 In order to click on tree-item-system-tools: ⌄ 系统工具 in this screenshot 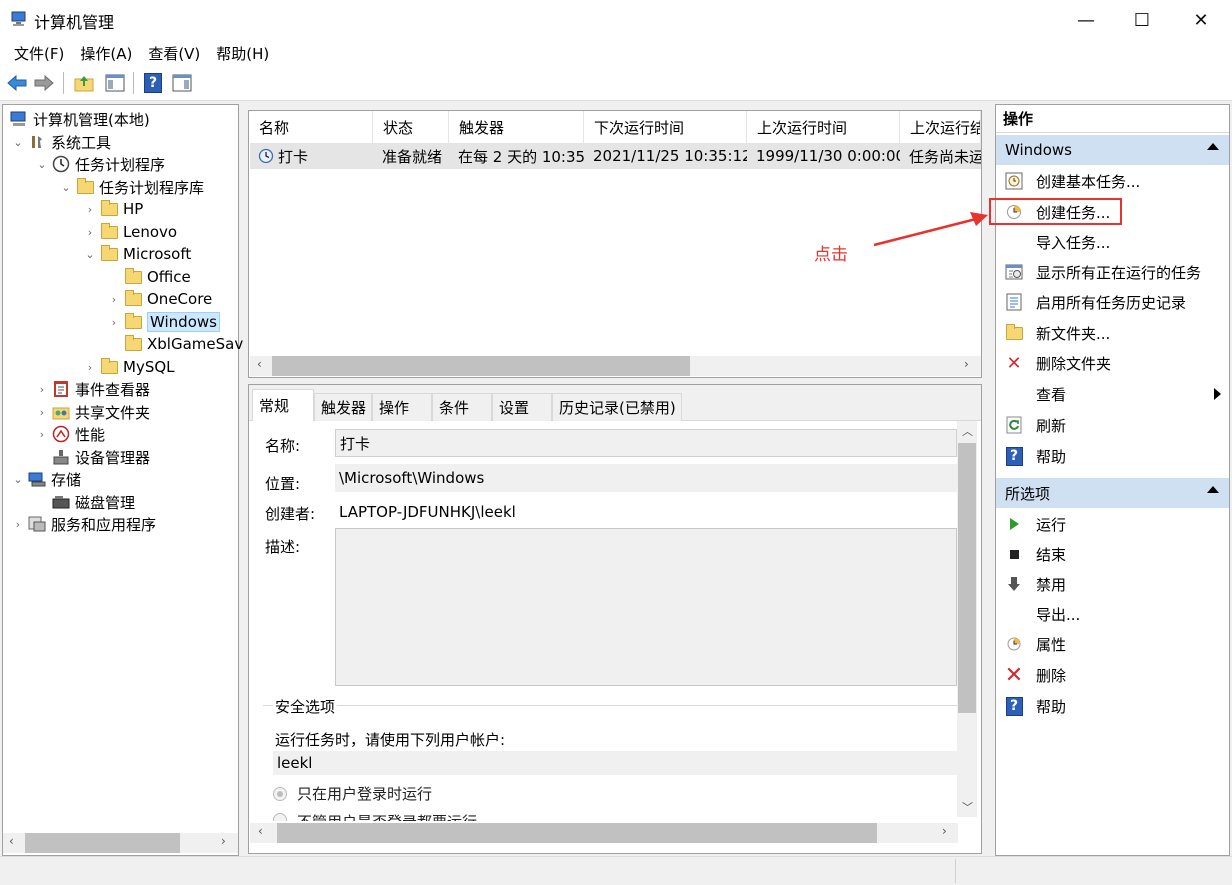, I will do `click(61, 142)`.